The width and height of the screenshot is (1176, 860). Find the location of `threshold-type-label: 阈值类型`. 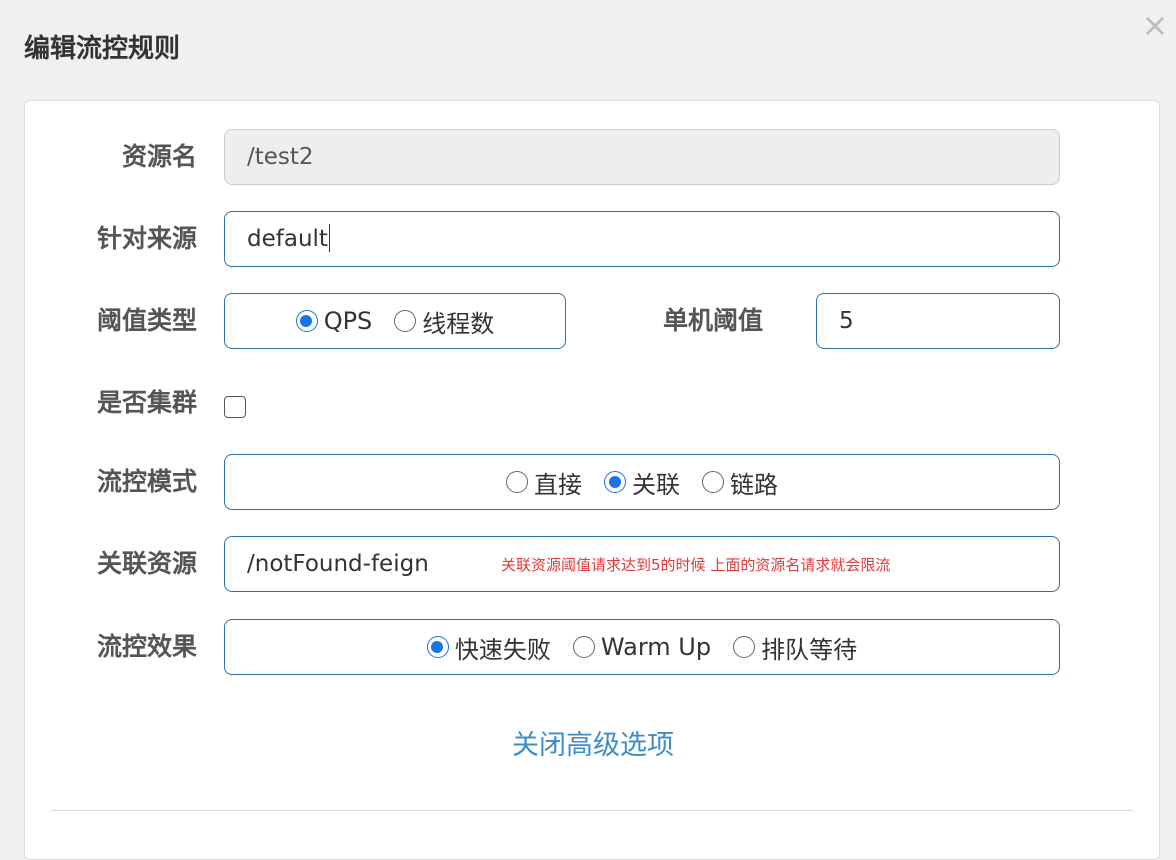

threshold-type-label: 阈值类型 is located at coordinates (146, 320).